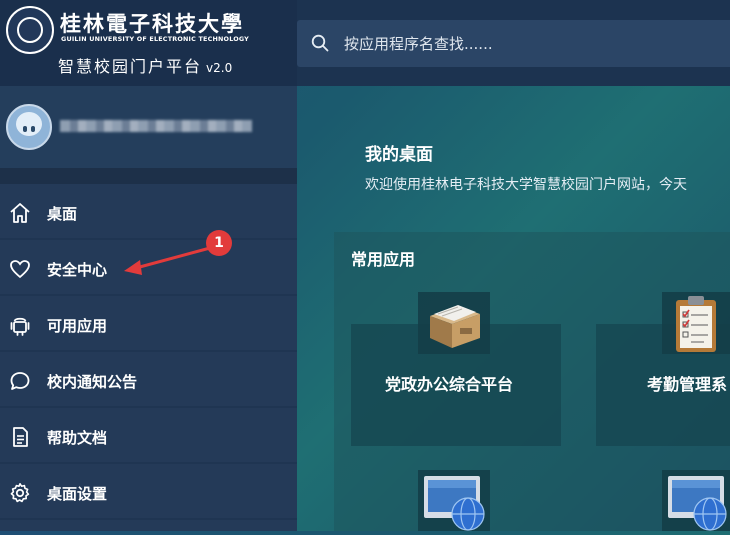 This screenshot has width=730, height=535. I want to click on box-icon, so click(455, 326).